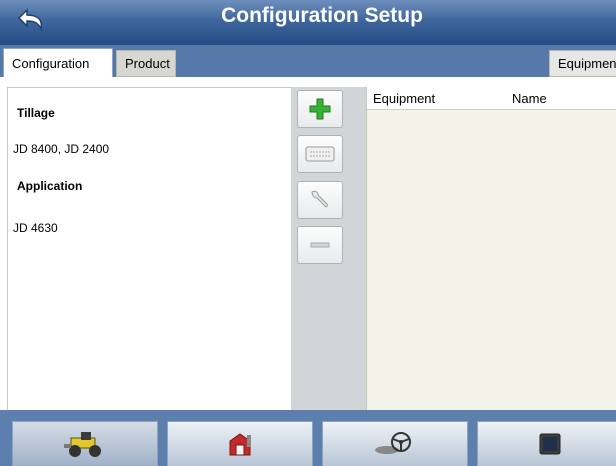 Image resolution: width=616 pixels, height=466 pixels. Describe the element at coordinates (35, 228) in the screenshot. I see `list-item: JD 4630` at that location.